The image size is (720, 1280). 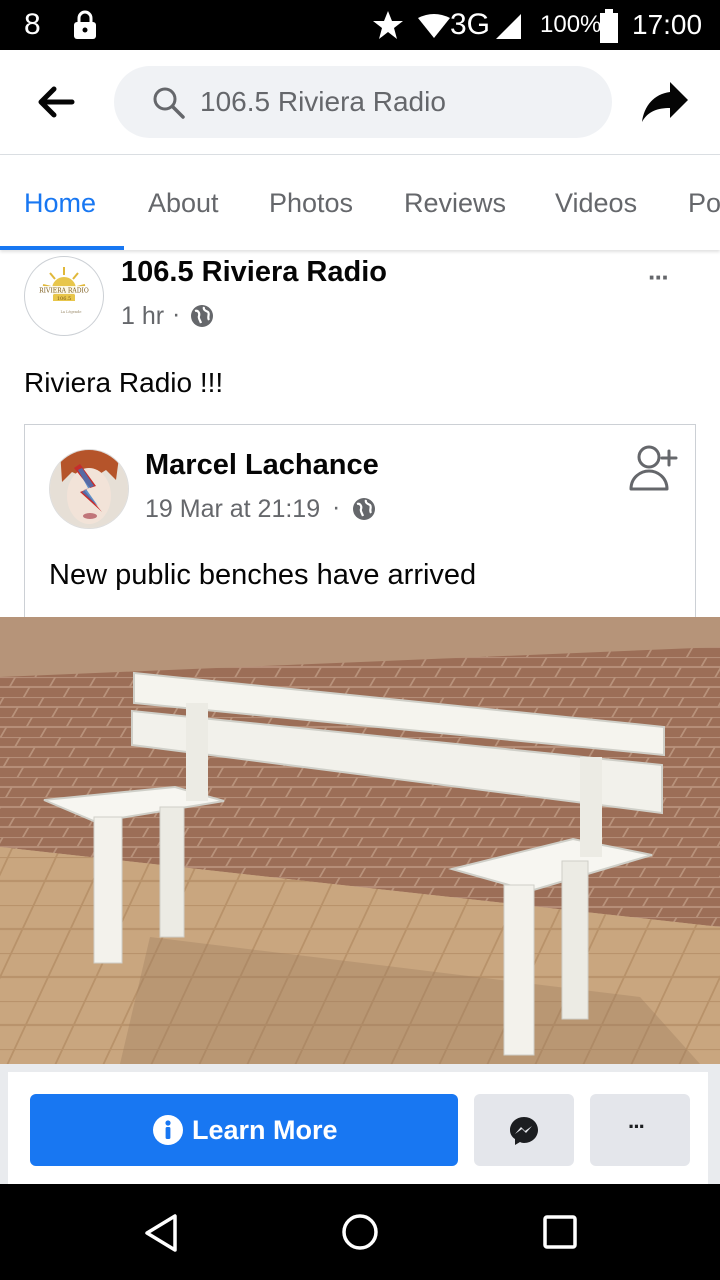 I want to click on riviera-radio-logo: RIVIERA RADIO 106.5 La Légende, so click(x=64, y=290).